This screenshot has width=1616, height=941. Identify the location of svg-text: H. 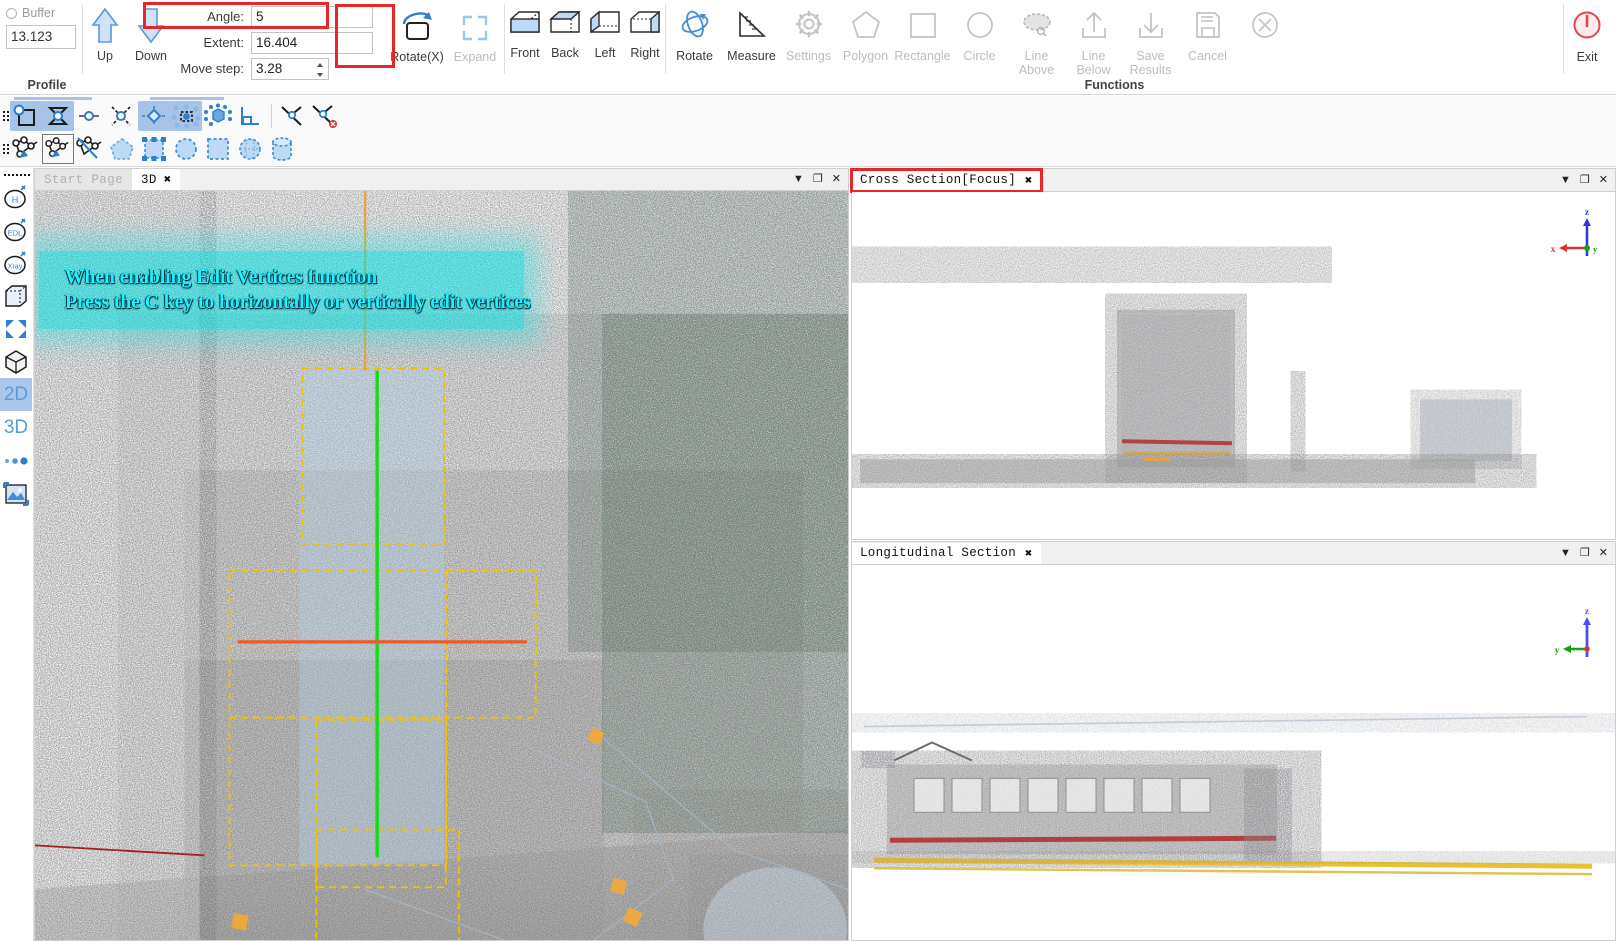
(15, 200).